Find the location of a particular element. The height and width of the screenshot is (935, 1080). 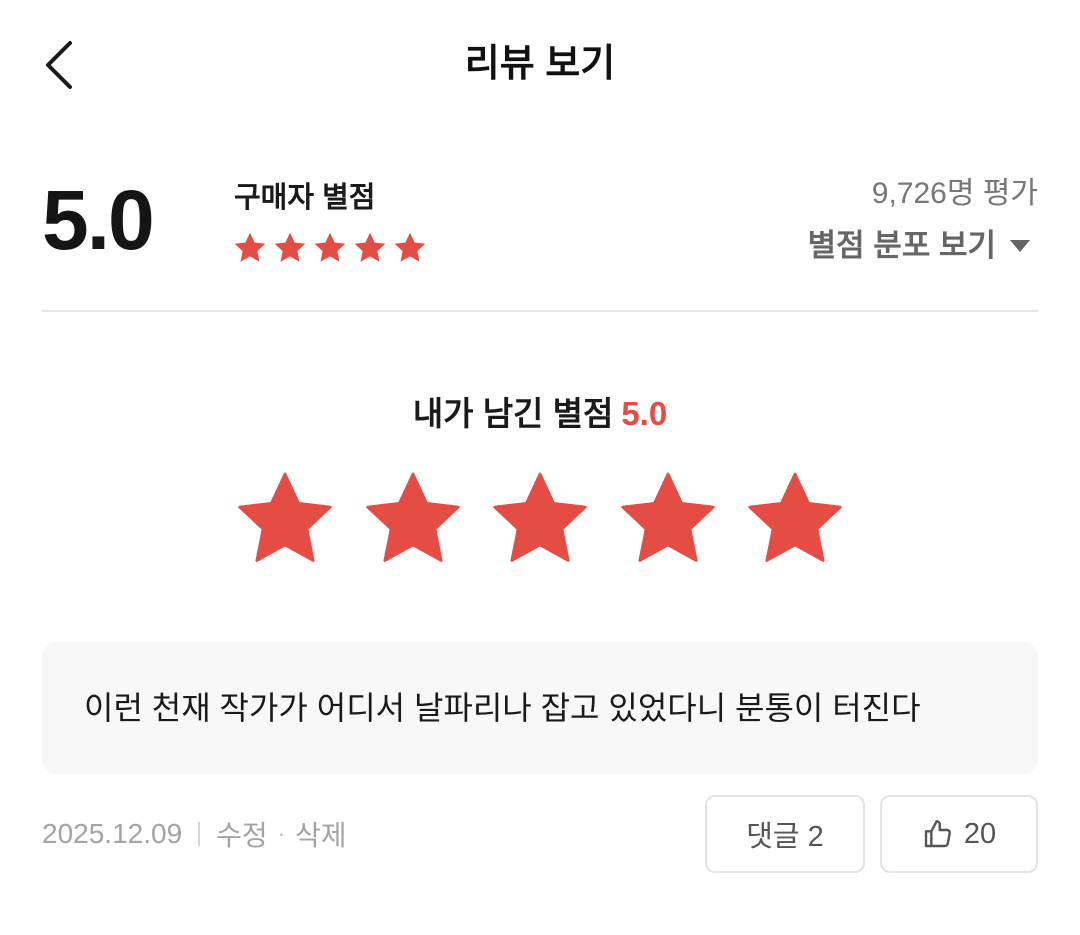

page-title: 리뷰 보기 is located at coordinates (540, 64).